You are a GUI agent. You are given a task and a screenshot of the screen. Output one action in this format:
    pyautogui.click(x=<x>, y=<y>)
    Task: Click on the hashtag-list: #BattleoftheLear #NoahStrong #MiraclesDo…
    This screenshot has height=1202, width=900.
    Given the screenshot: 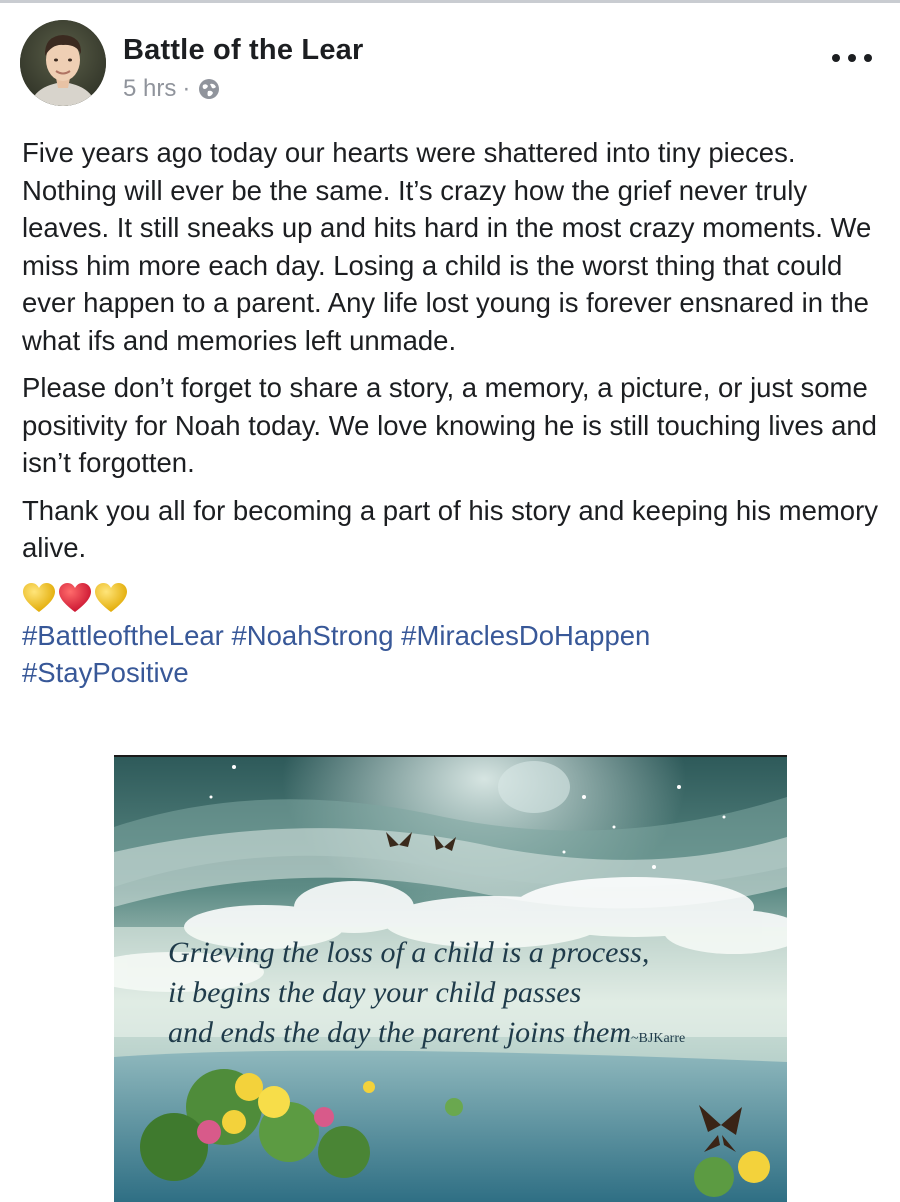 What is the action you would take?
    pyautogui.click(x=452, y=654)
    